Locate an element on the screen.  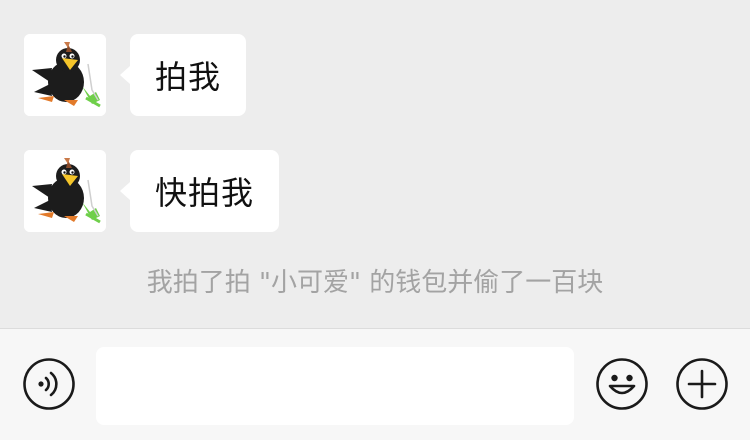
message-bubble: 拍我 is located at coordinates (183, 75).